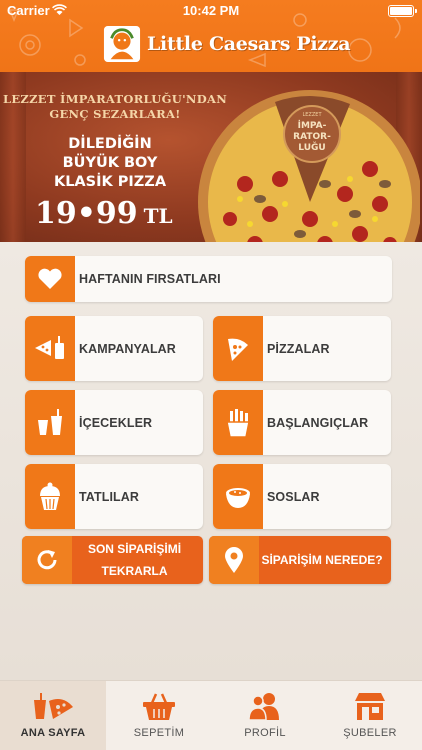 Image resolution: width=422 pixels, height=750 pixels. I want to click on tab-profile: PROFİL, so click(265, 715).